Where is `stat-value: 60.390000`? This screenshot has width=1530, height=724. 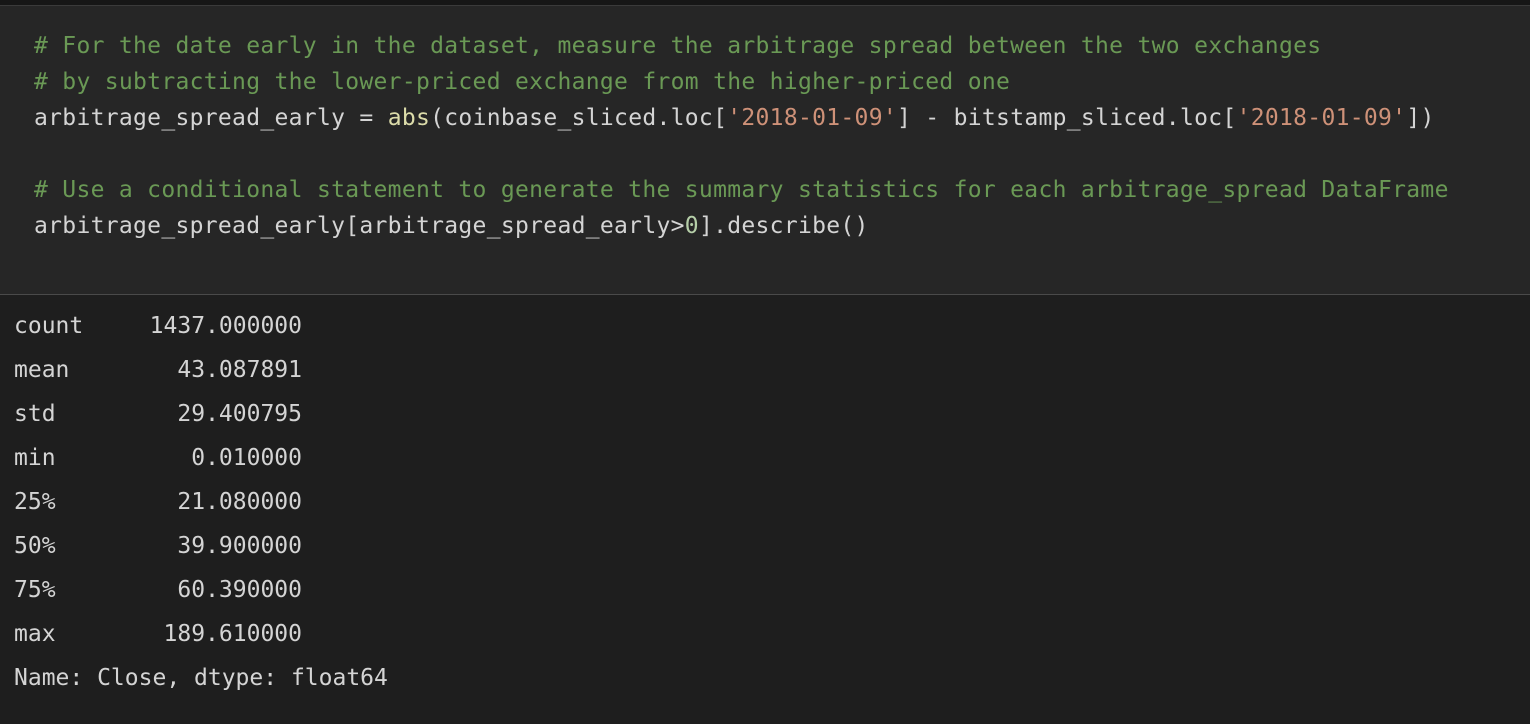 stat-value: 60.390000 is located at coordinates (239, 590).